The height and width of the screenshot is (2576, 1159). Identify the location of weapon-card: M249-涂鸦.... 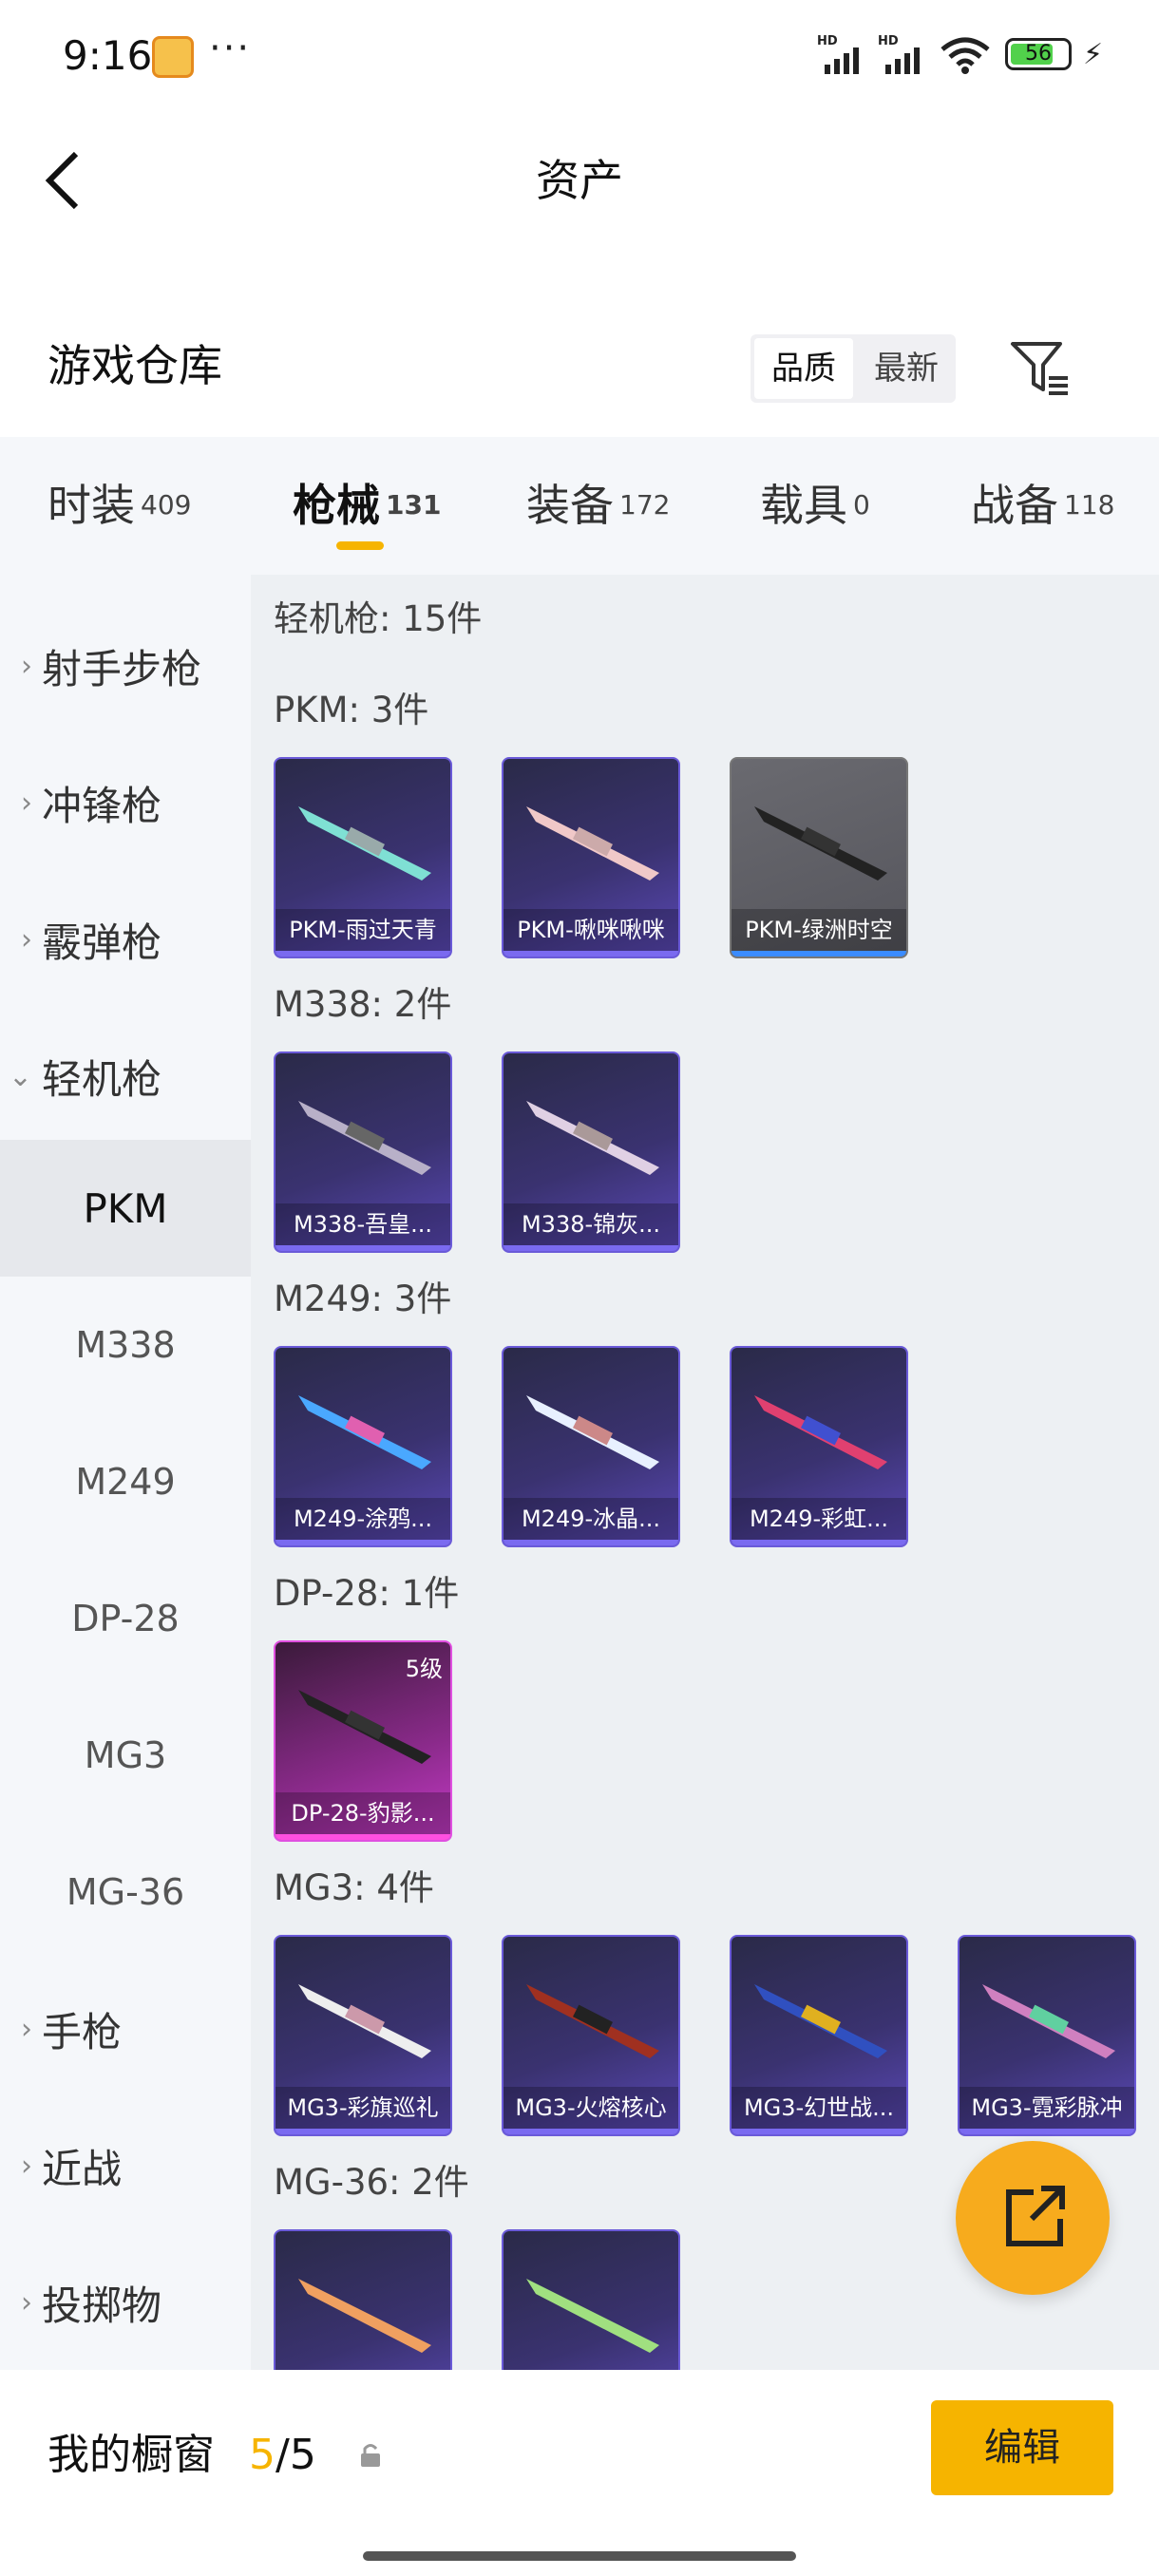
(363, 1446).